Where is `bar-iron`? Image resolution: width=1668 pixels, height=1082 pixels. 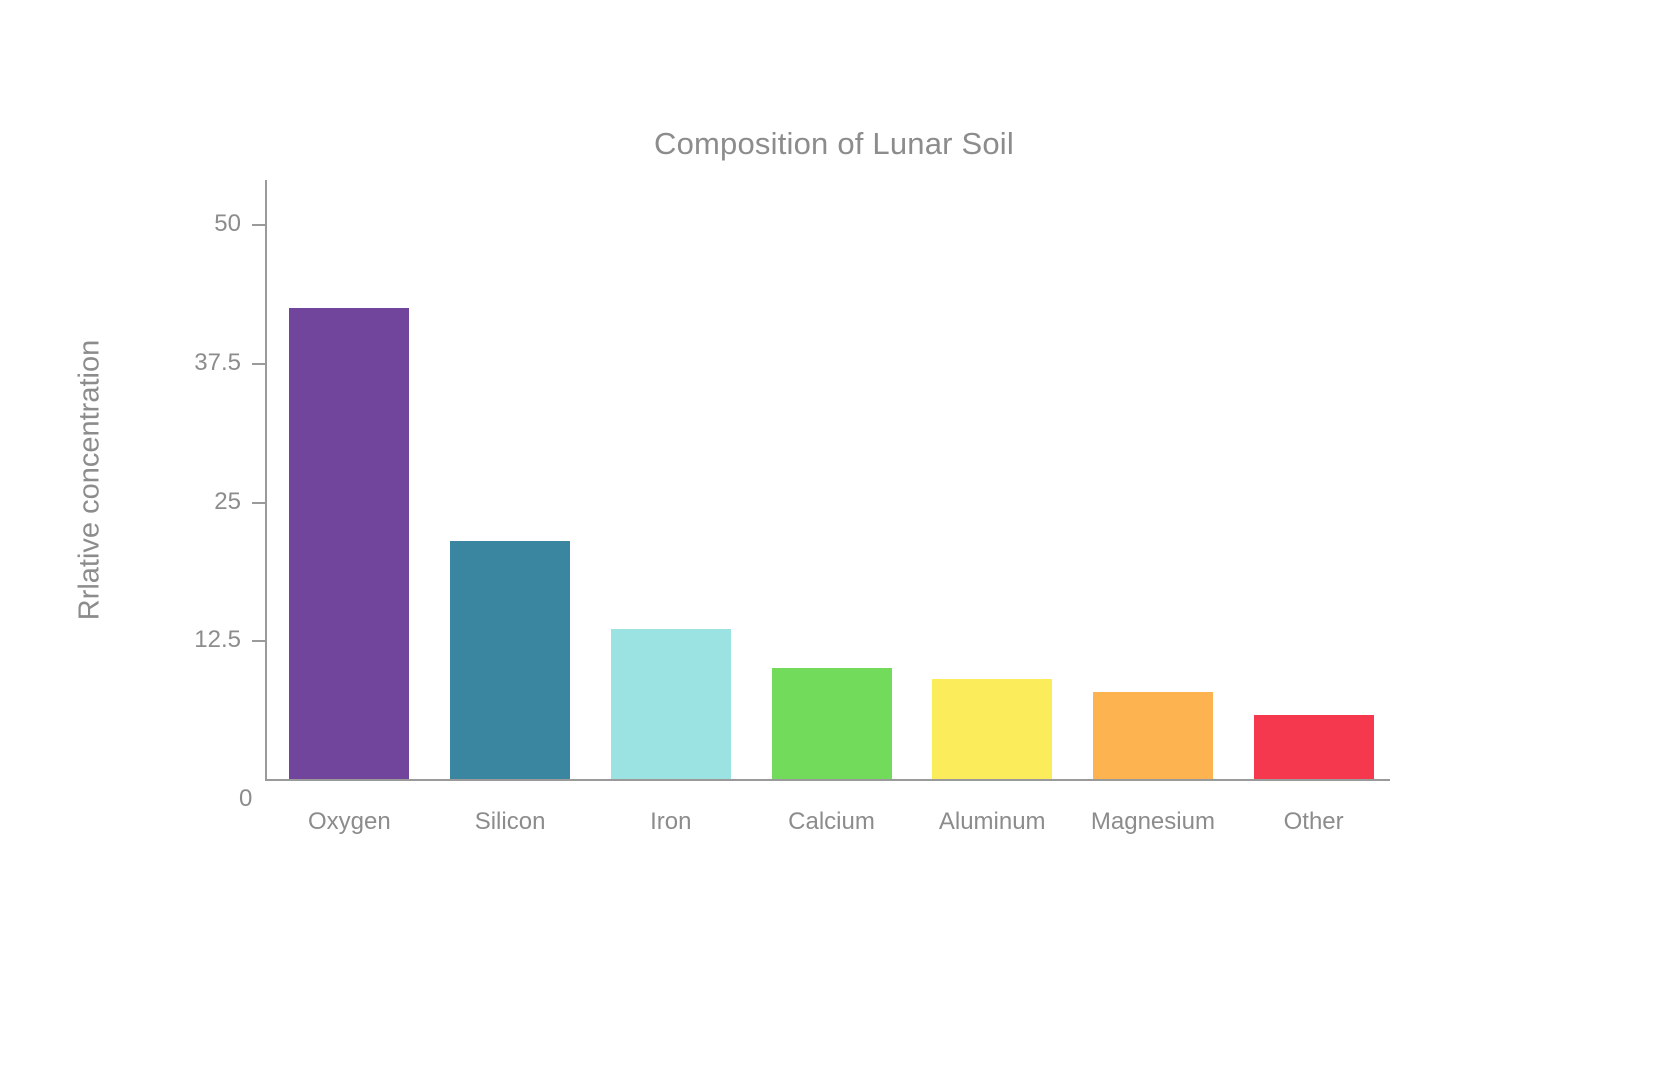 bar-iron is located at coordinates (670, 704).